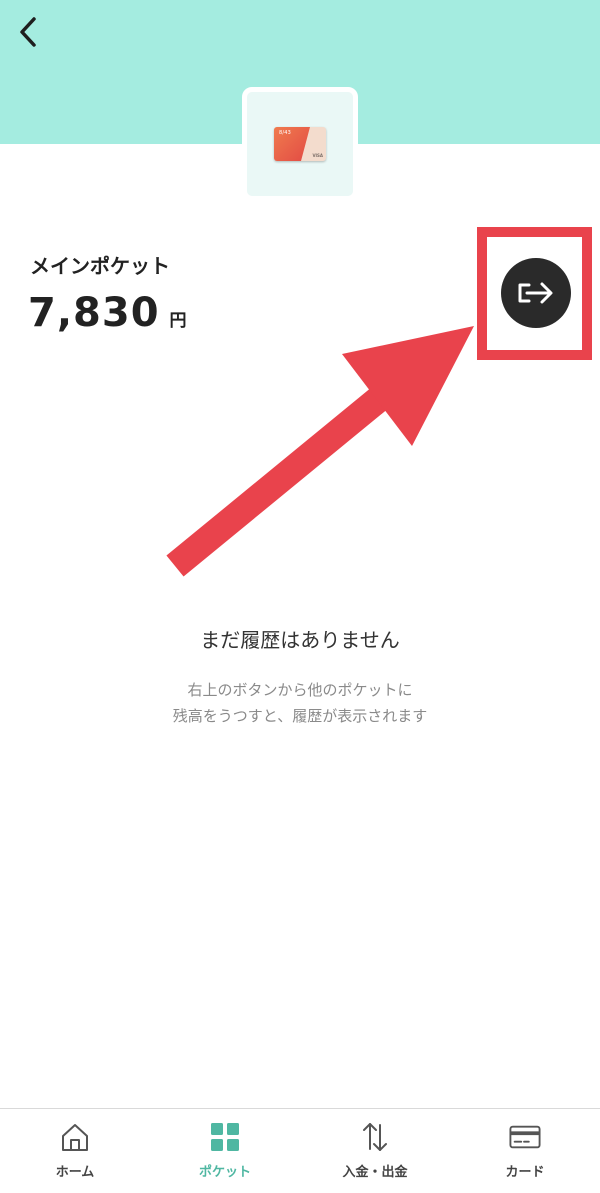  What do you see at coordinates (75, 1172) in the screenshot?
I see `nav-label-home: ホーム` at bounding box center [75, 1172].